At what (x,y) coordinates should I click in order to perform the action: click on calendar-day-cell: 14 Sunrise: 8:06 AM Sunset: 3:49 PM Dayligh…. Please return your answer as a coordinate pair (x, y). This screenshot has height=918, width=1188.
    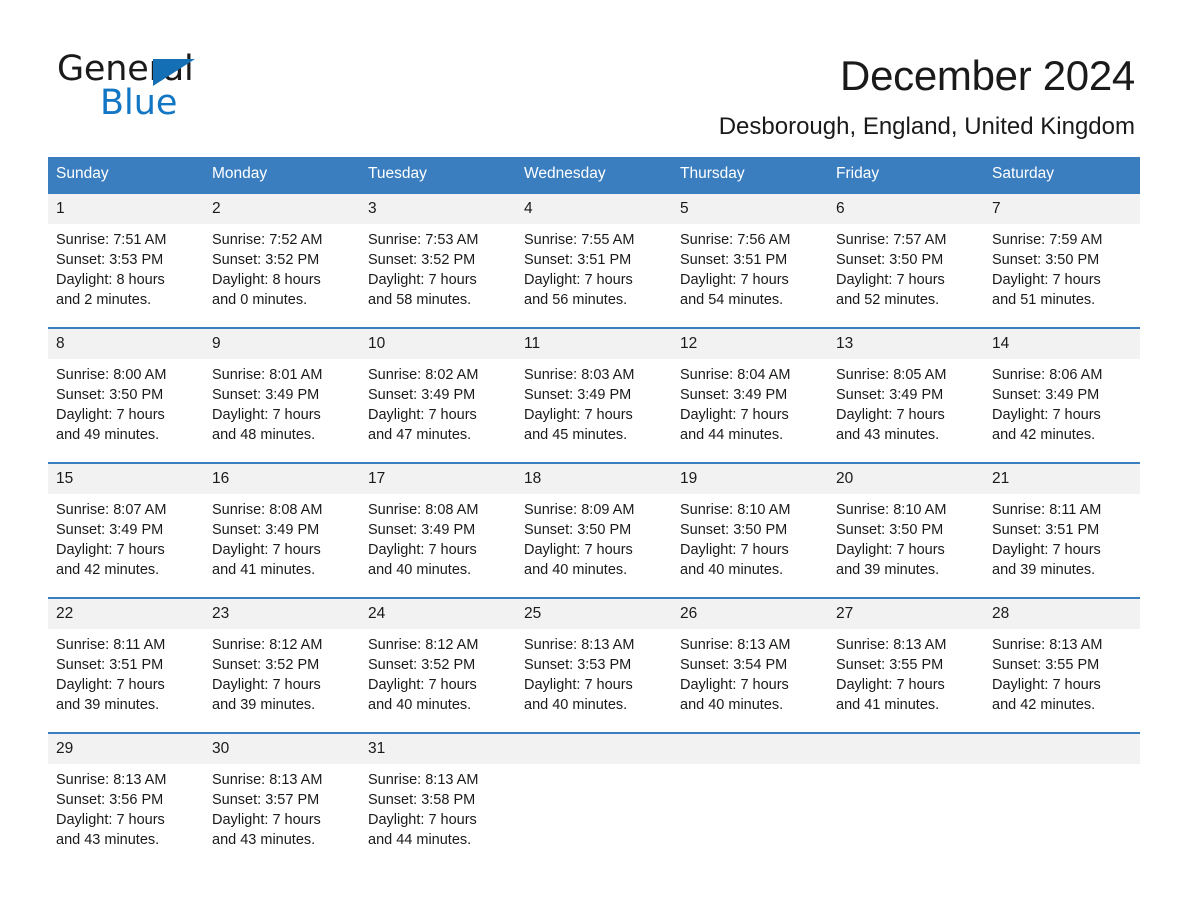
    Looking at the image, I should click on (1062, 394).